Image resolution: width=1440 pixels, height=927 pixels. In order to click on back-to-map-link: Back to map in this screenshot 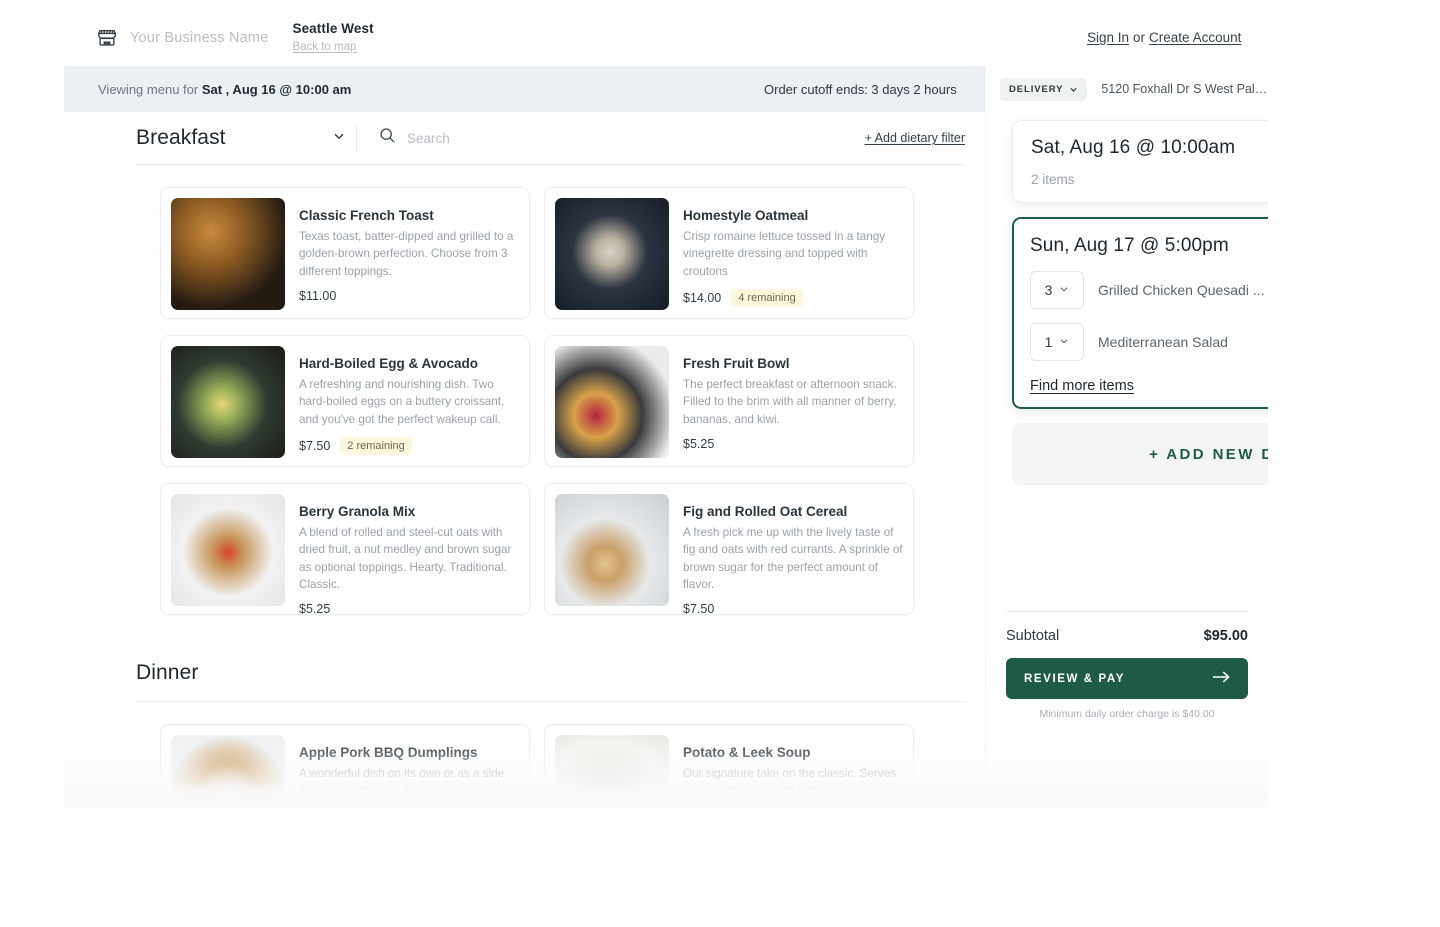, I will do `click(324, 47)`.